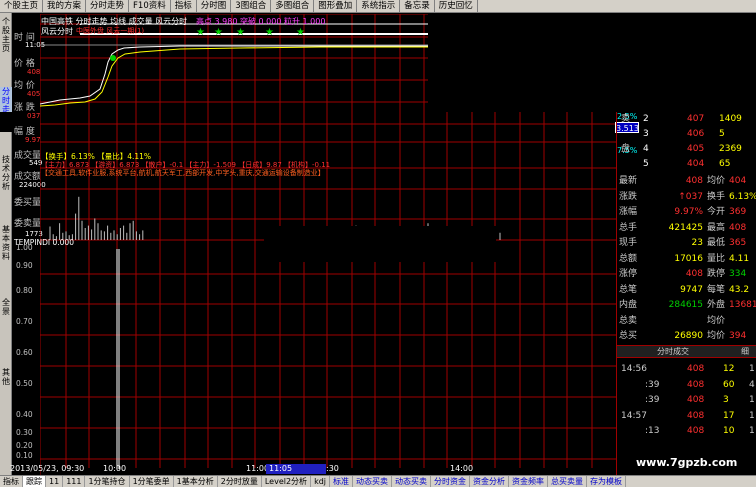 This screenshot has height=487, width=756. I want to click on quote-label: 外盘, so click(716, 305).